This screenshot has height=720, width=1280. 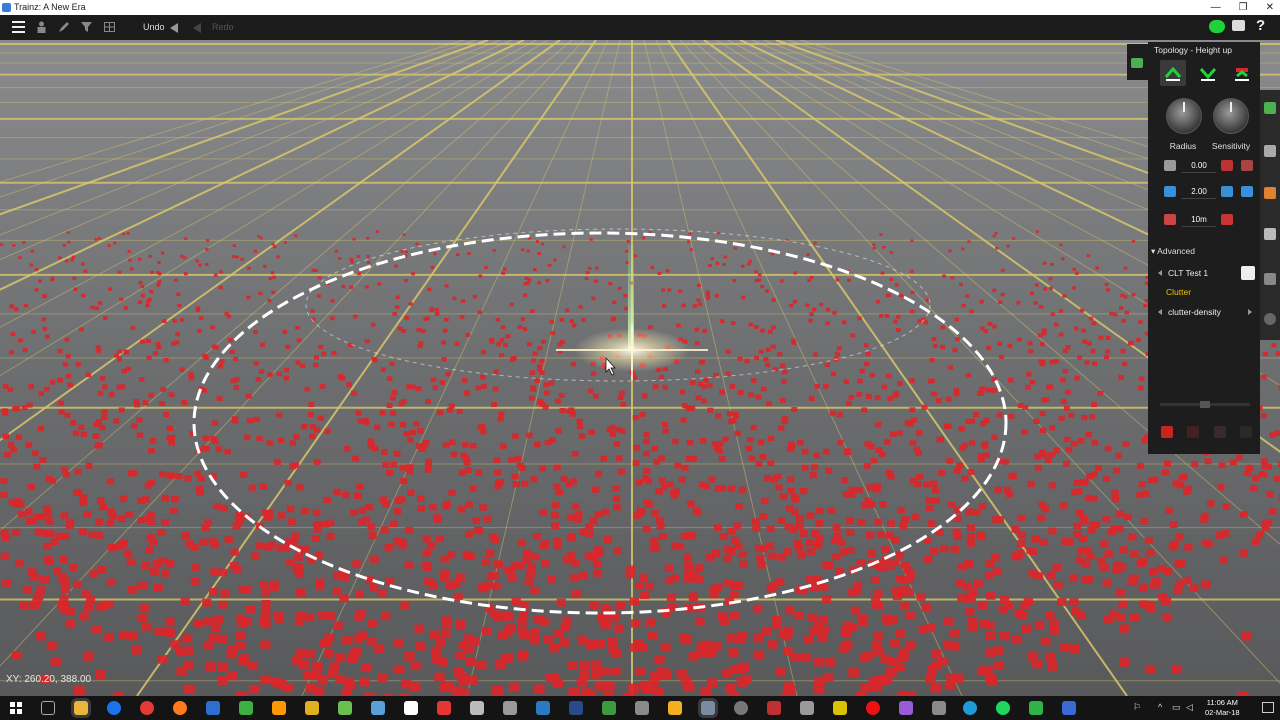 I want to click on help-icon: ?, so click(x=1260, y=25).